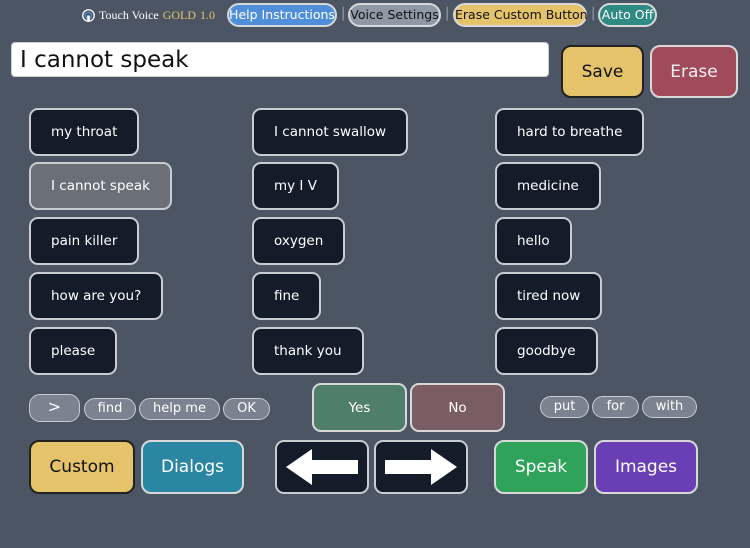 The height and width of the screenshot is (548, 750). I want to click on next-word-button: >, so click(54, 408).